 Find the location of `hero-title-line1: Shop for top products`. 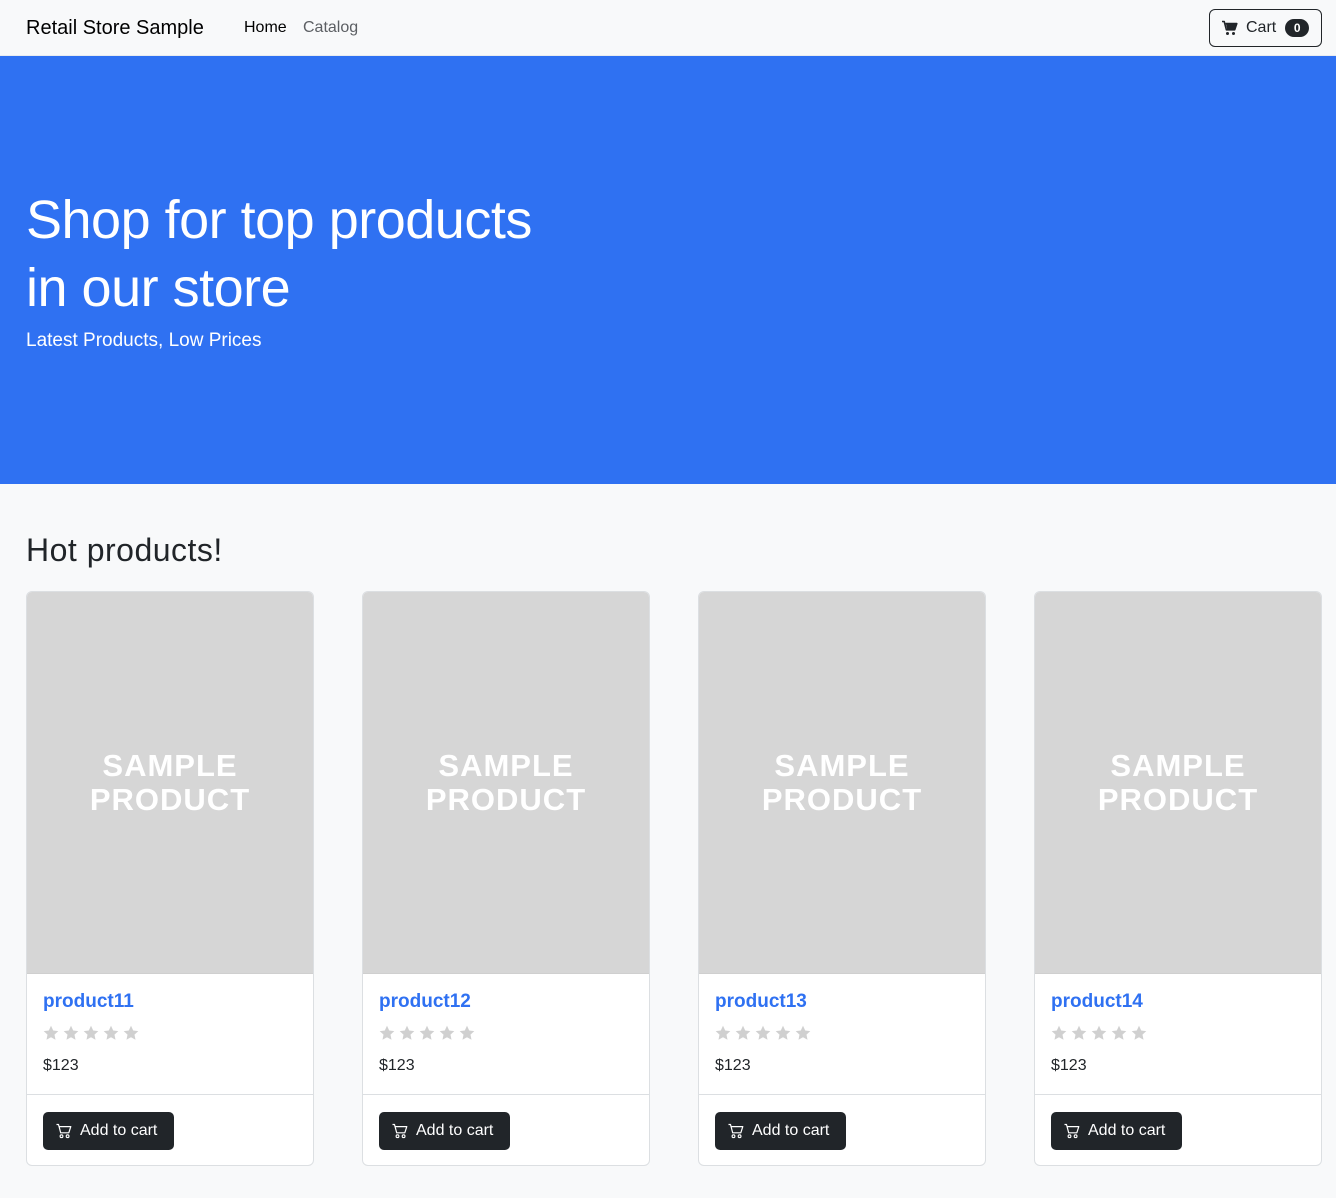

hero-title-line1: Shop for top products is located at coordinates (279, 220).